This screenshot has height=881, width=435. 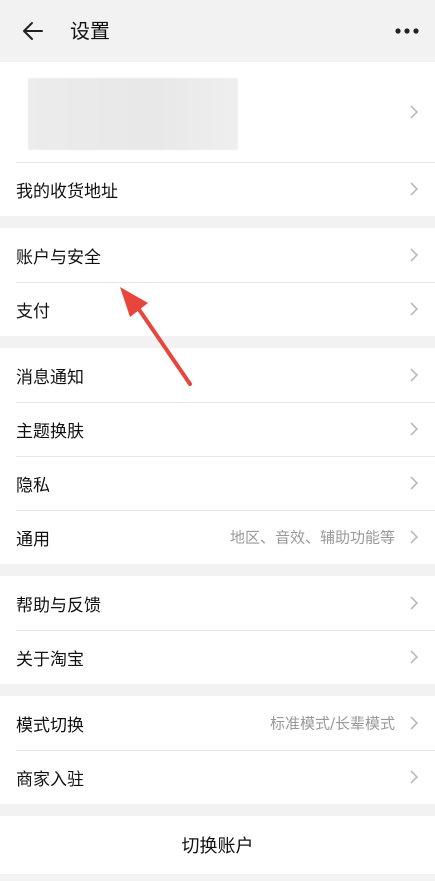 What do you see at coordinates (50, 377) in the screenshot?
I see `settings-item-label: 消息通知` at bounding box center [50, 377].